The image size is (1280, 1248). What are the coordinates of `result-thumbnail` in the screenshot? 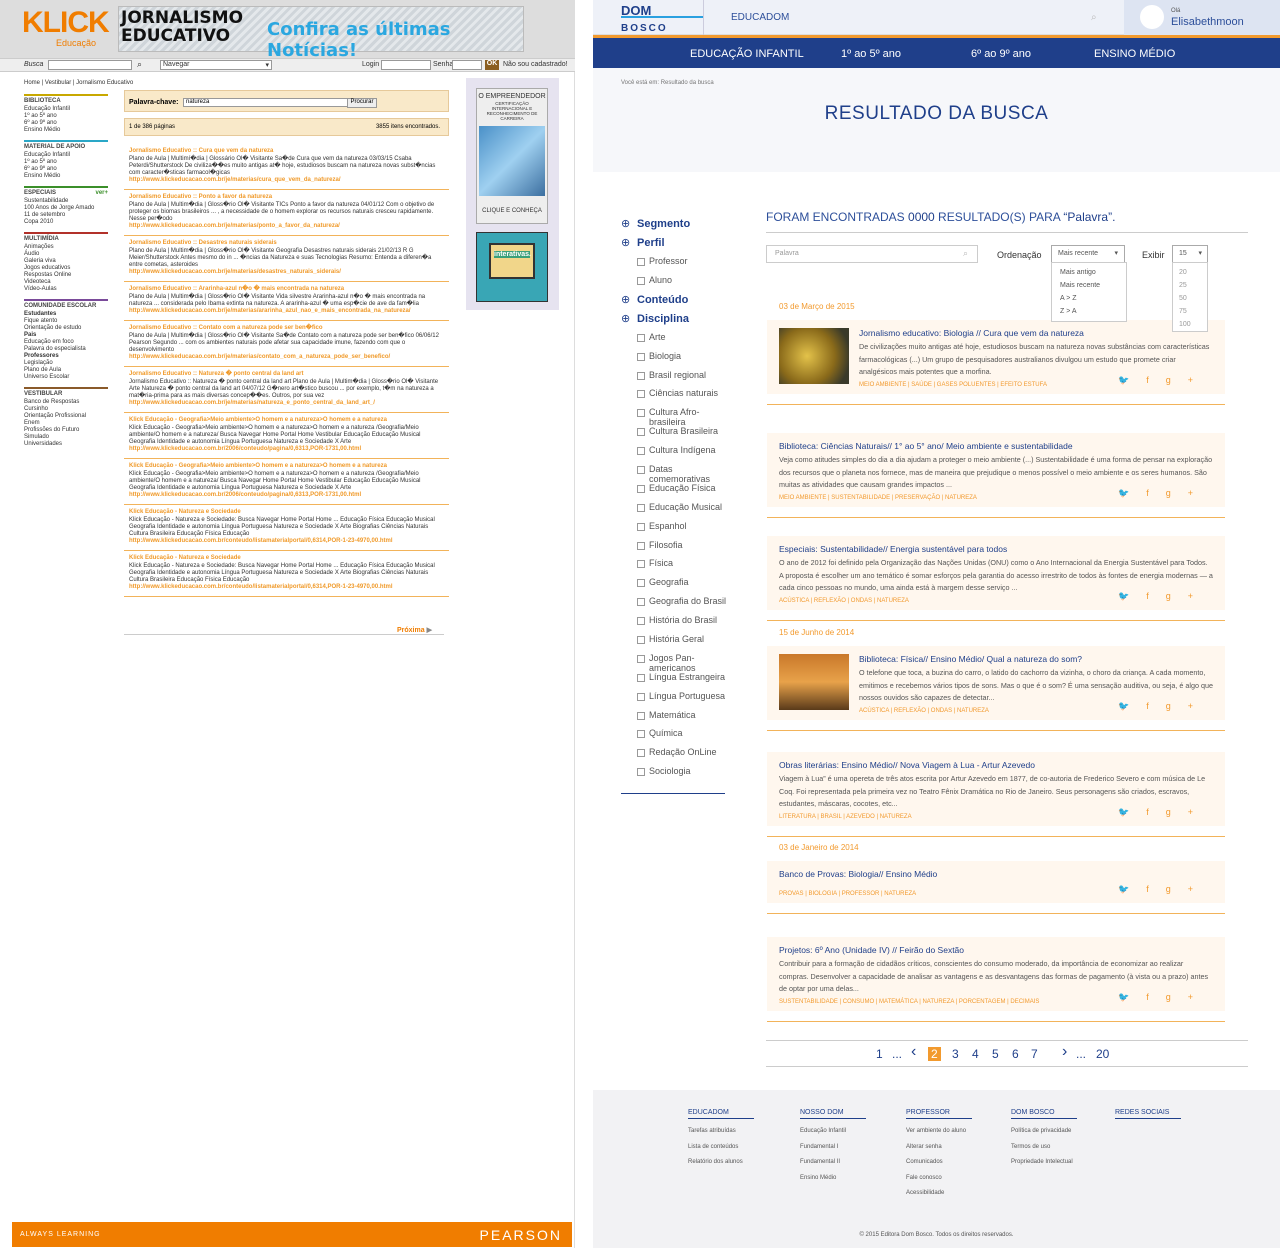 It's located at (814, 356).